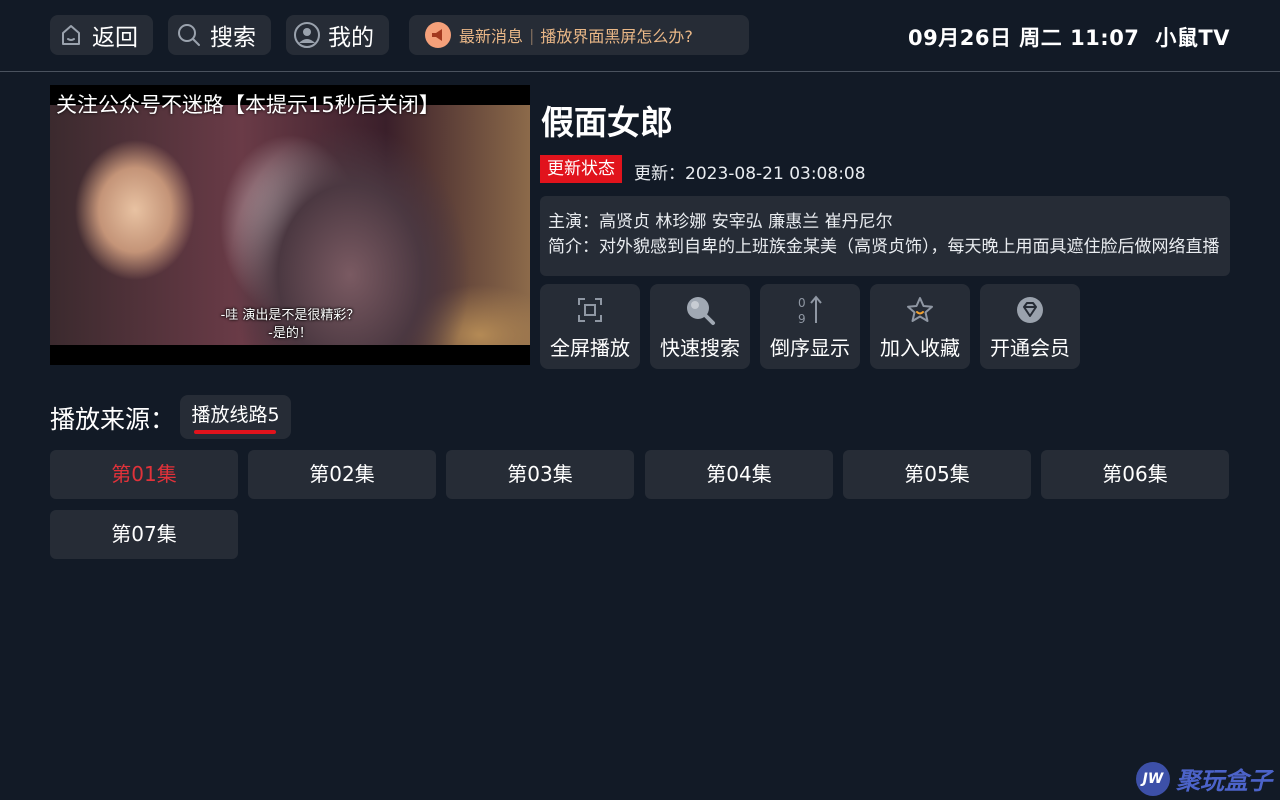  I want to click on update-time: 更新：2023-08-21 03:08:08, so click(750, 174).